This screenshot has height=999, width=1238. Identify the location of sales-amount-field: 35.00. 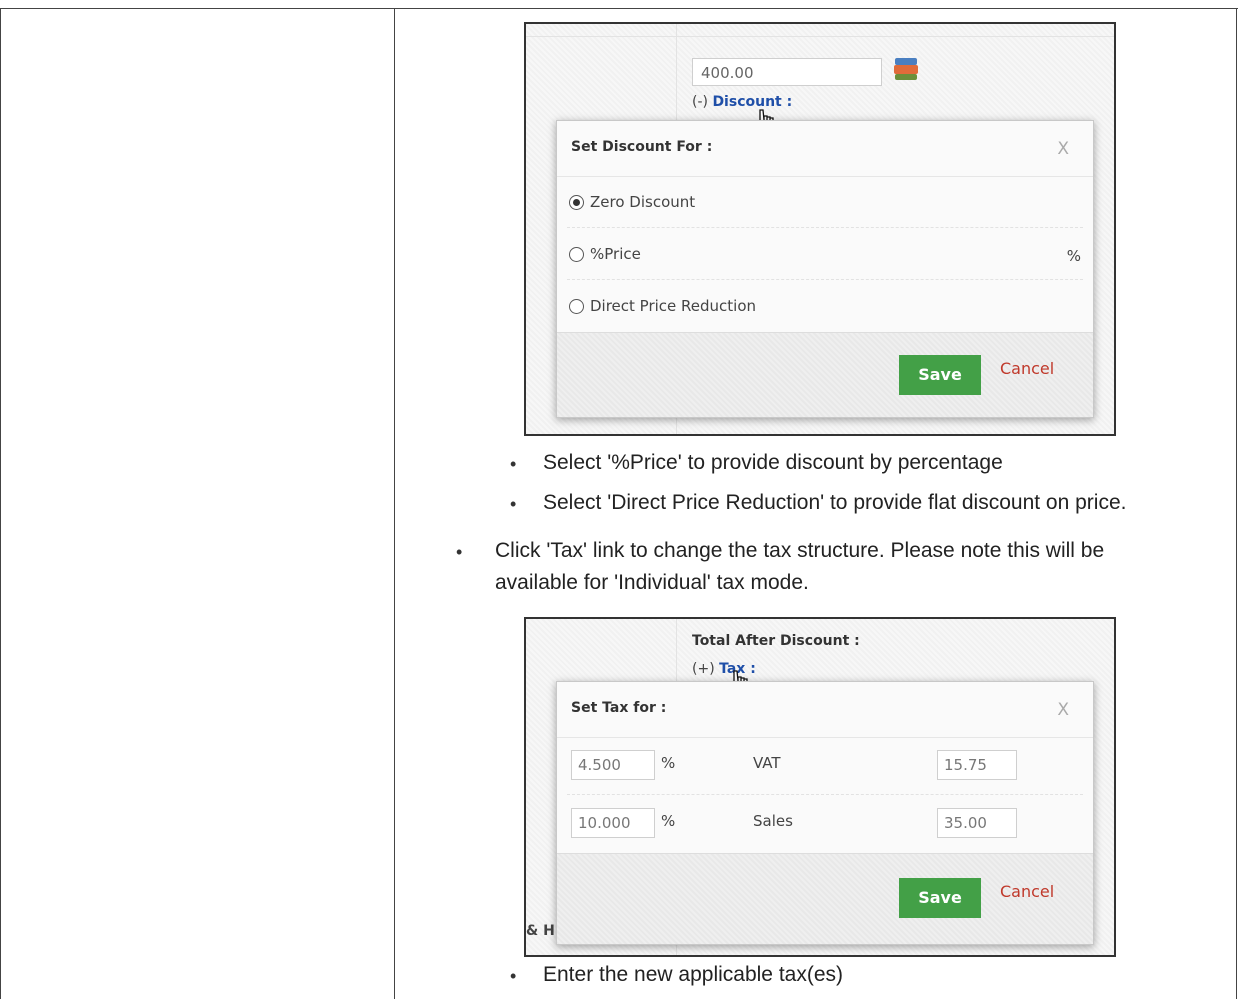
(977, 823).